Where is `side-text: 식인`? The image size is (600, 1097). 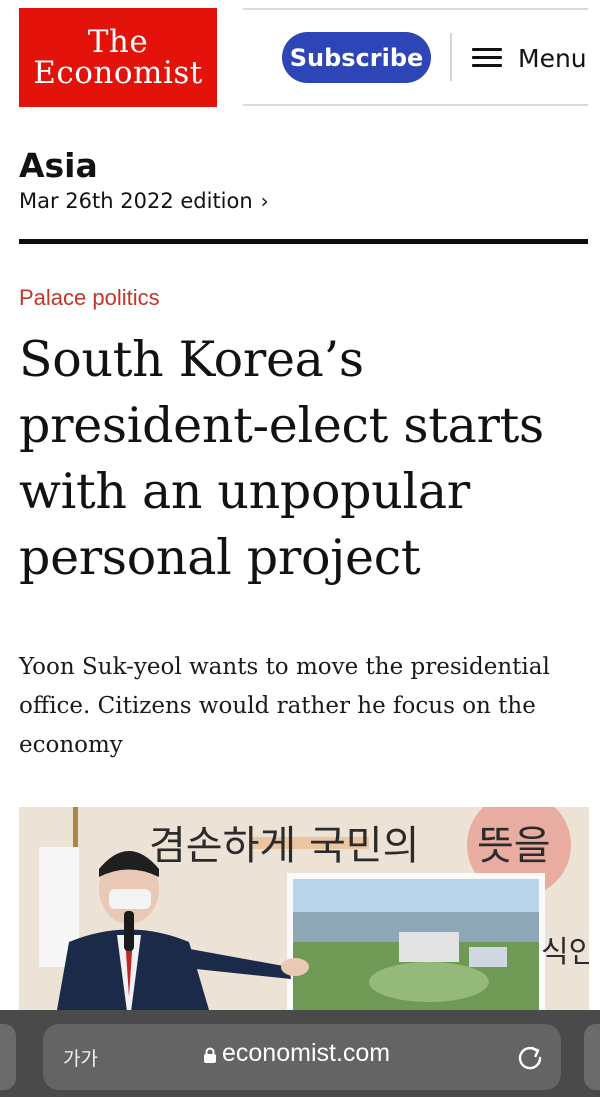
side-text: 식인 is located at coordinates (565, 952).